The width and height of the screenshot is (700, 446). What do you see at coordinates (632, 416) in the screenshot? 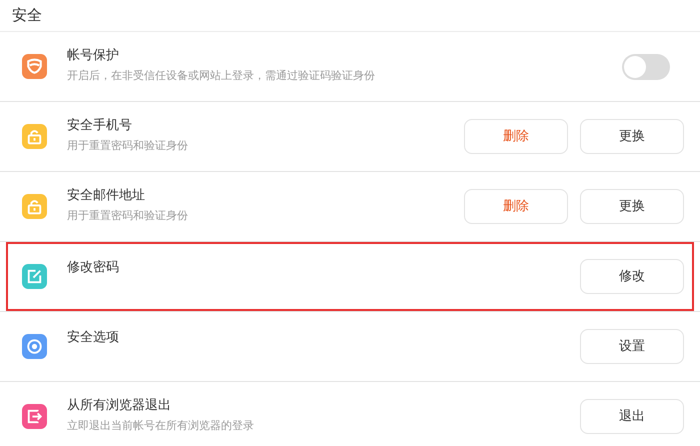
I see `action-button: 退出` at bounding box center [632, 416].